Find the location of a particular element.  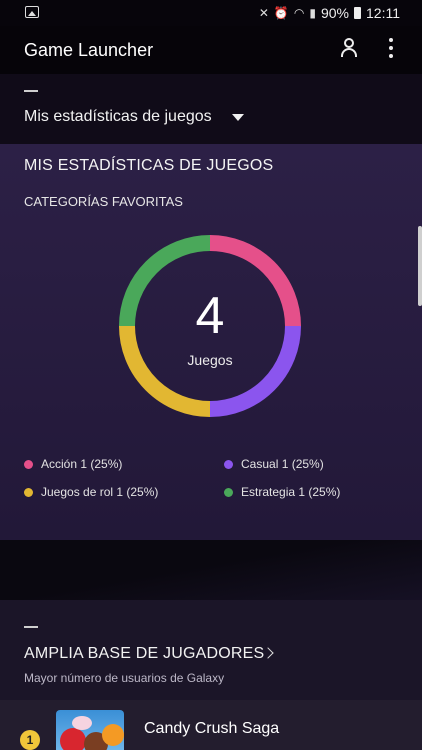

game-list-item: 1 Candy Crush Saga is located at coordinates (211, 725).